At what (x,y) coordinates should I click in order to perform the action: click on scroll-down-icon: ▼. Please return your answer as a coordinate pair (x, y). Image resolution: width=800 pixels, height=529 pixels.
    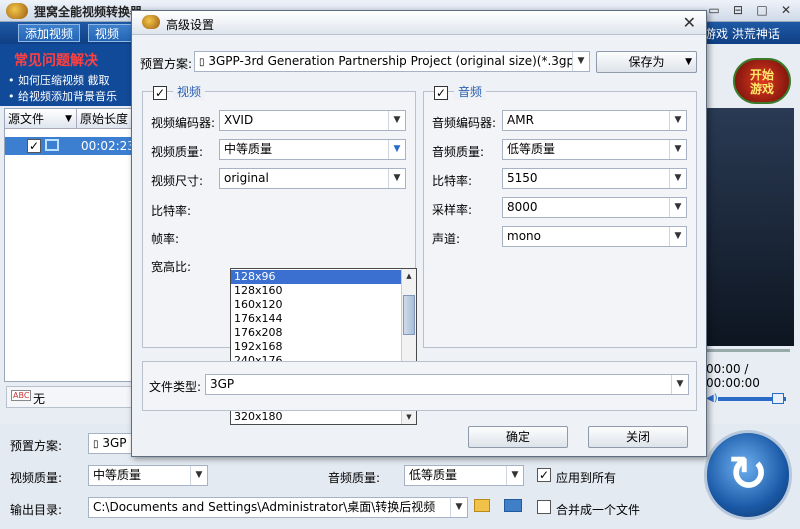
    Looking at the image, I should click on (409, 417).